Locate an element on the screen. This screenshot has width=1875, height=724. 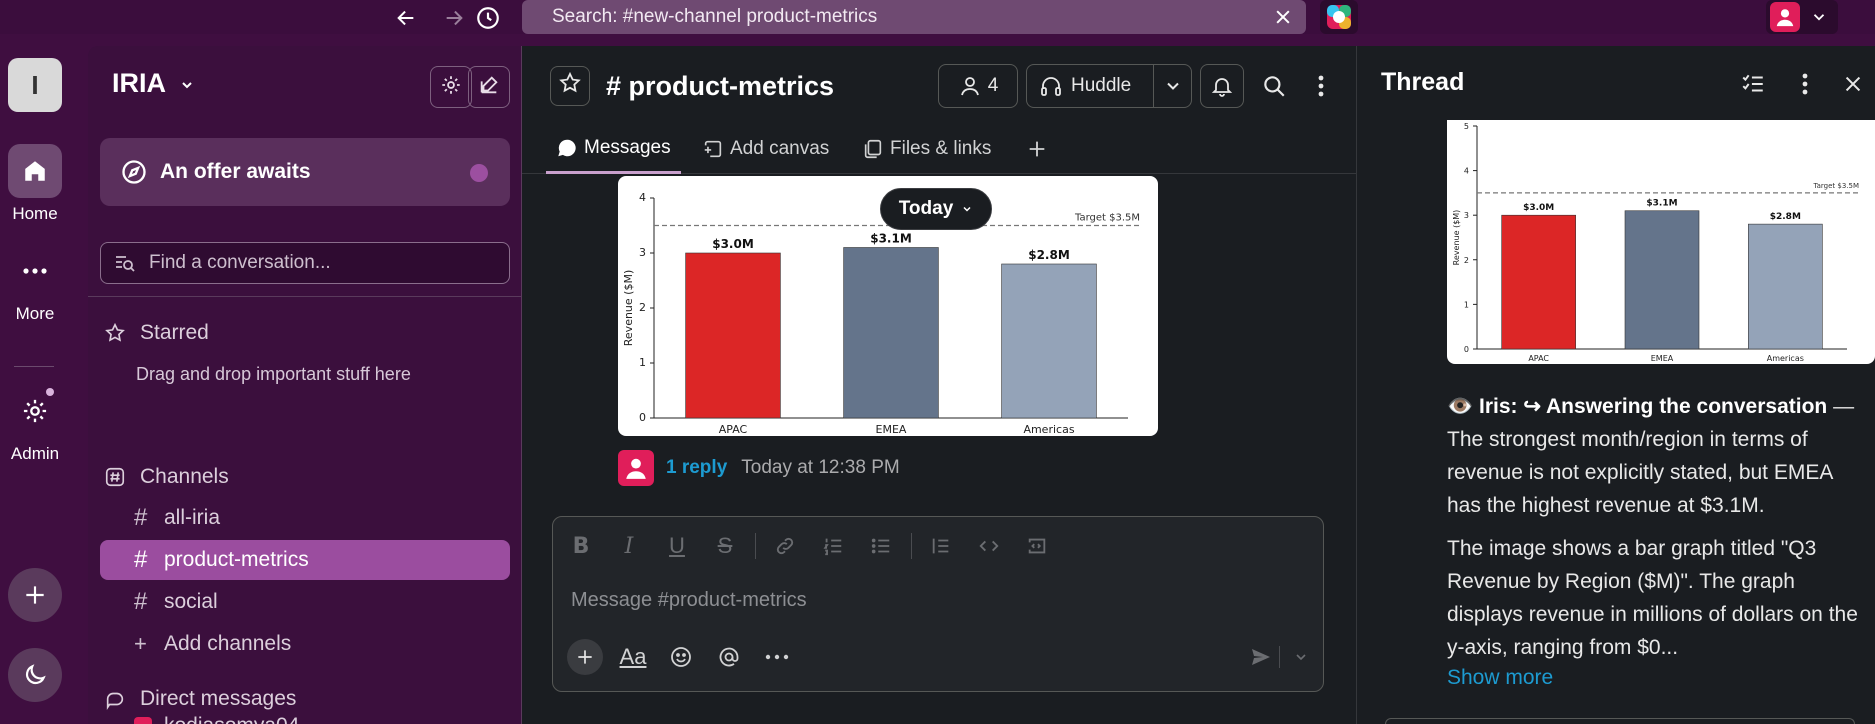
notifications-button is located at coordinates (1222, 86).